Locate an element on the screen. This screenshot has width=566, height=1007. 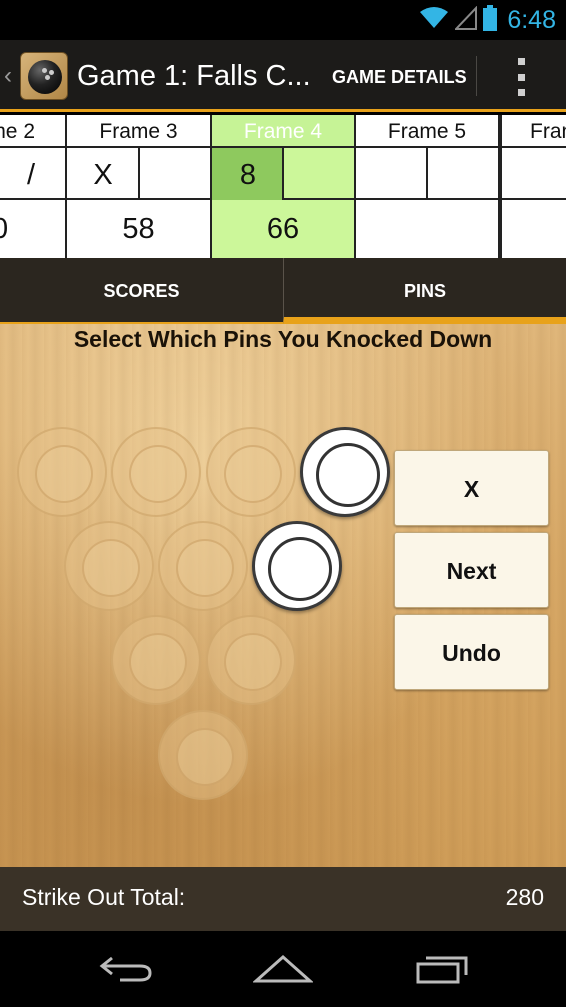
frame-total: 66 is located at coordinates (283, 229).